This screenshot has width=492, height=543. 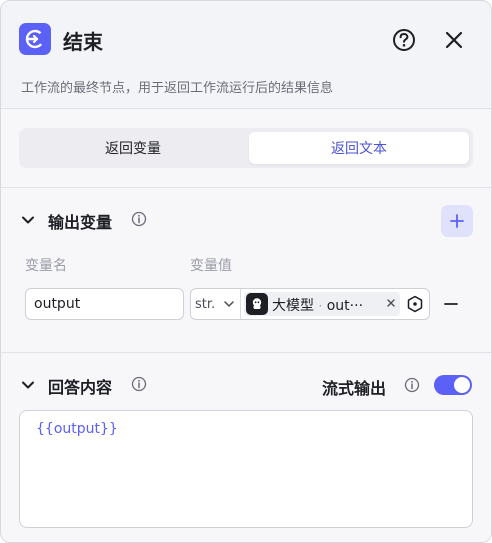 What do you see at coordinates (46, 266) in the screenshot?
I see `column-label-name: 变量名` at bounding box center [46, 266].